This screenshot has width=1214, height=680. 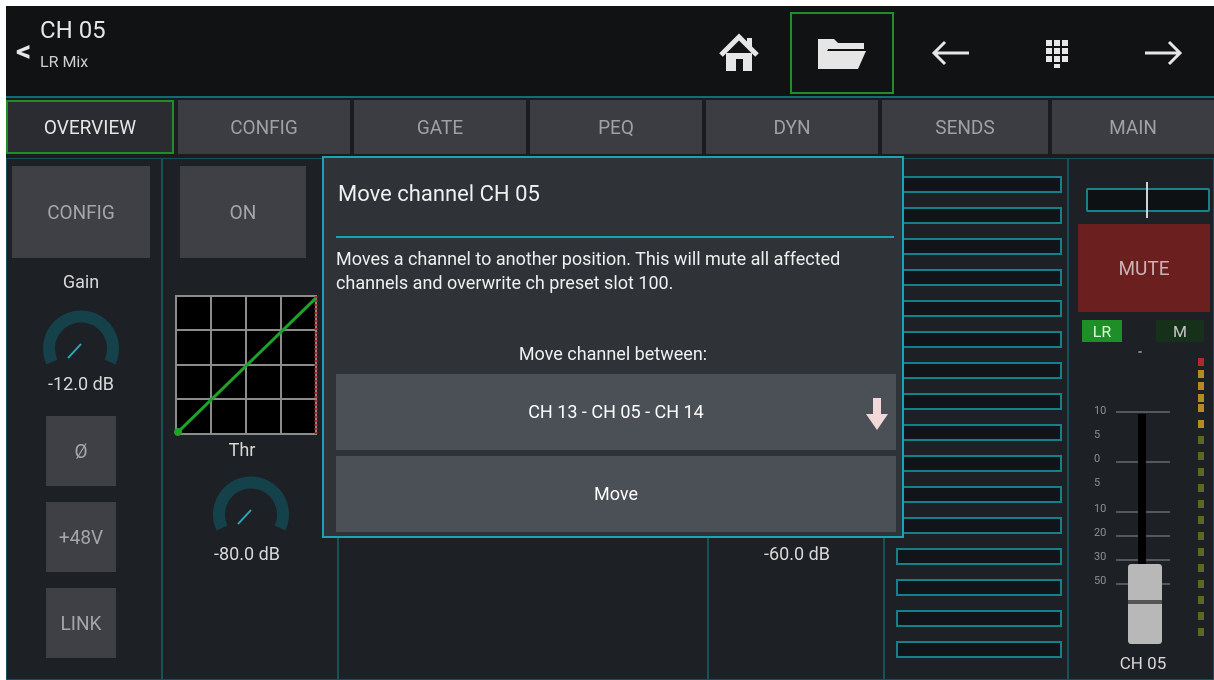 I want to click on grid-icon, so click(x=1057, y=54).